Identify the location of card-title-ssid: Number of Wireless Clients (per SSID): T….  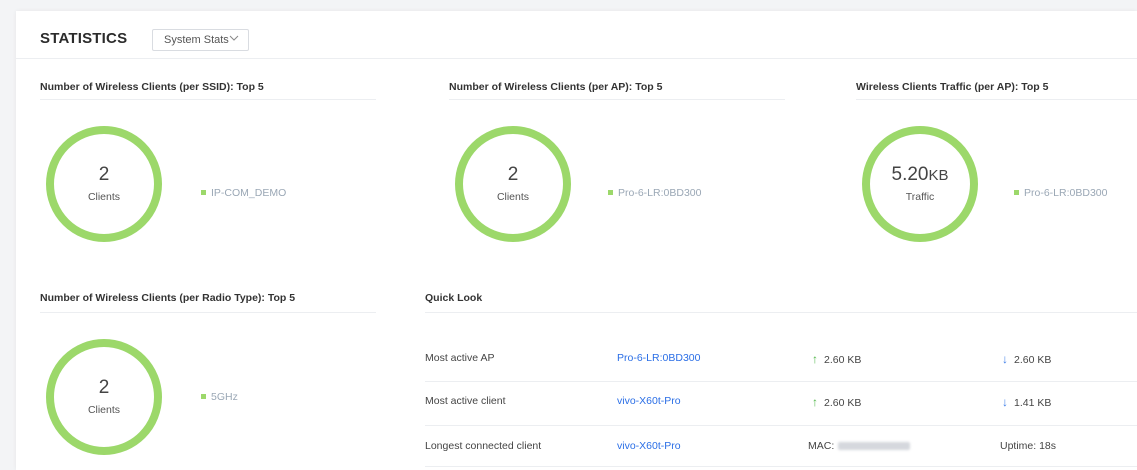
(152, 87).